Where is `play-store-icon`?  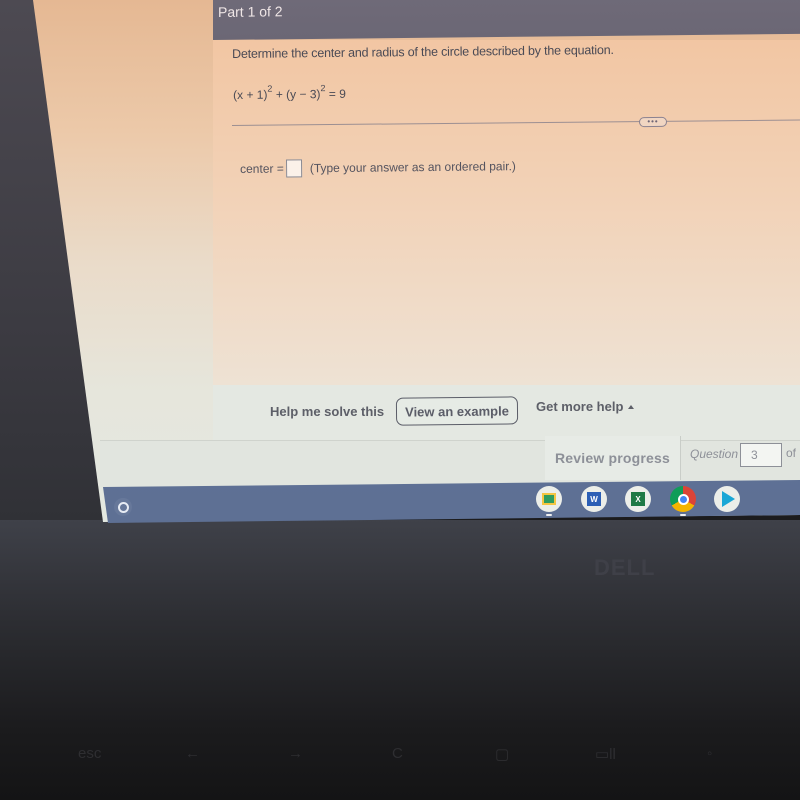 play-store-icon is located at coordinates (728, 499).